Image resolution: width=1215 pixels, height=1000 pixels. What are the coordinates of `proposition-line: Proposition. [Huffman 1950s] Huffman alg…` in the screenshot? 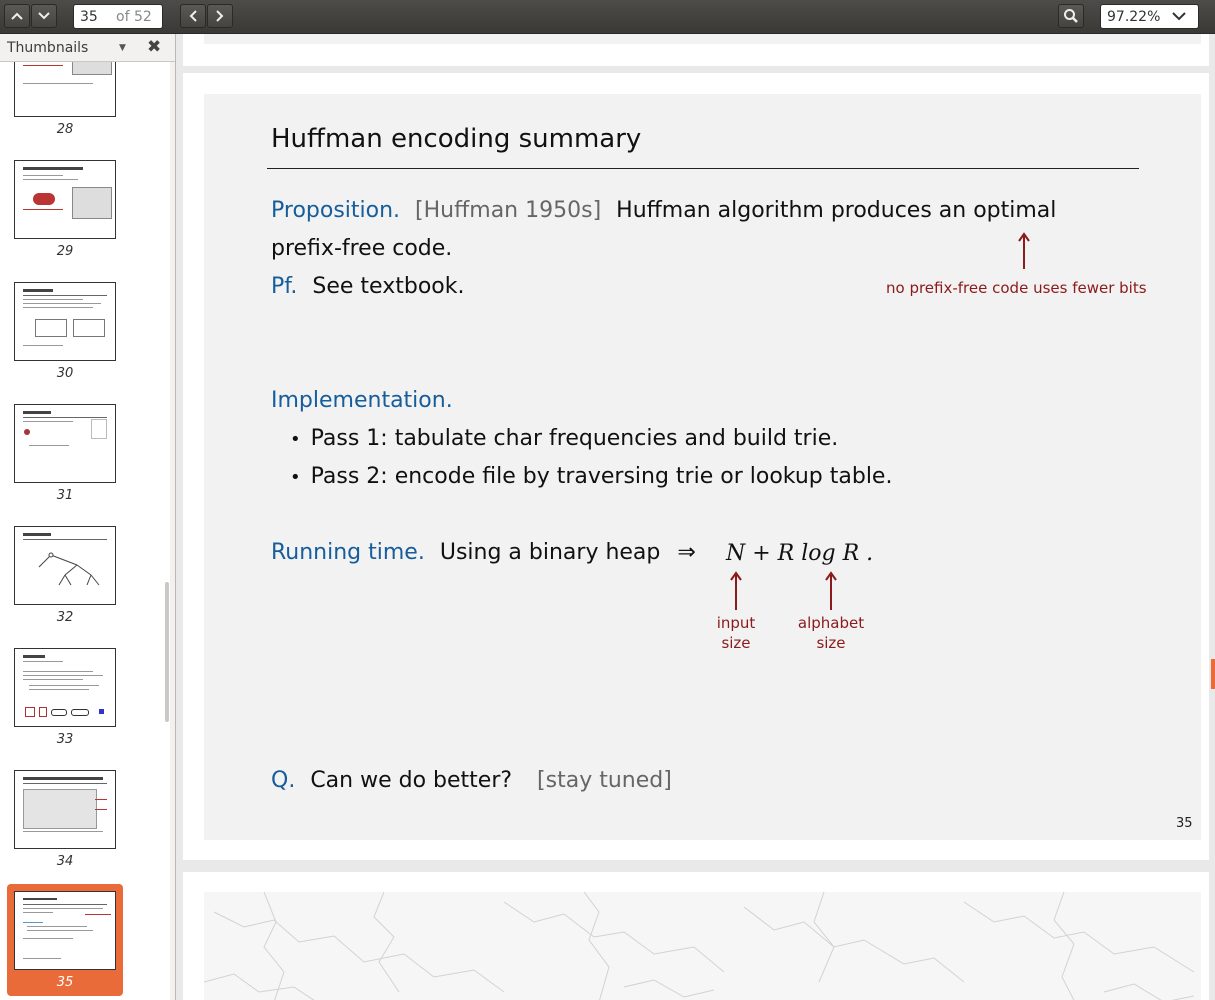 It's located at (663, 210).